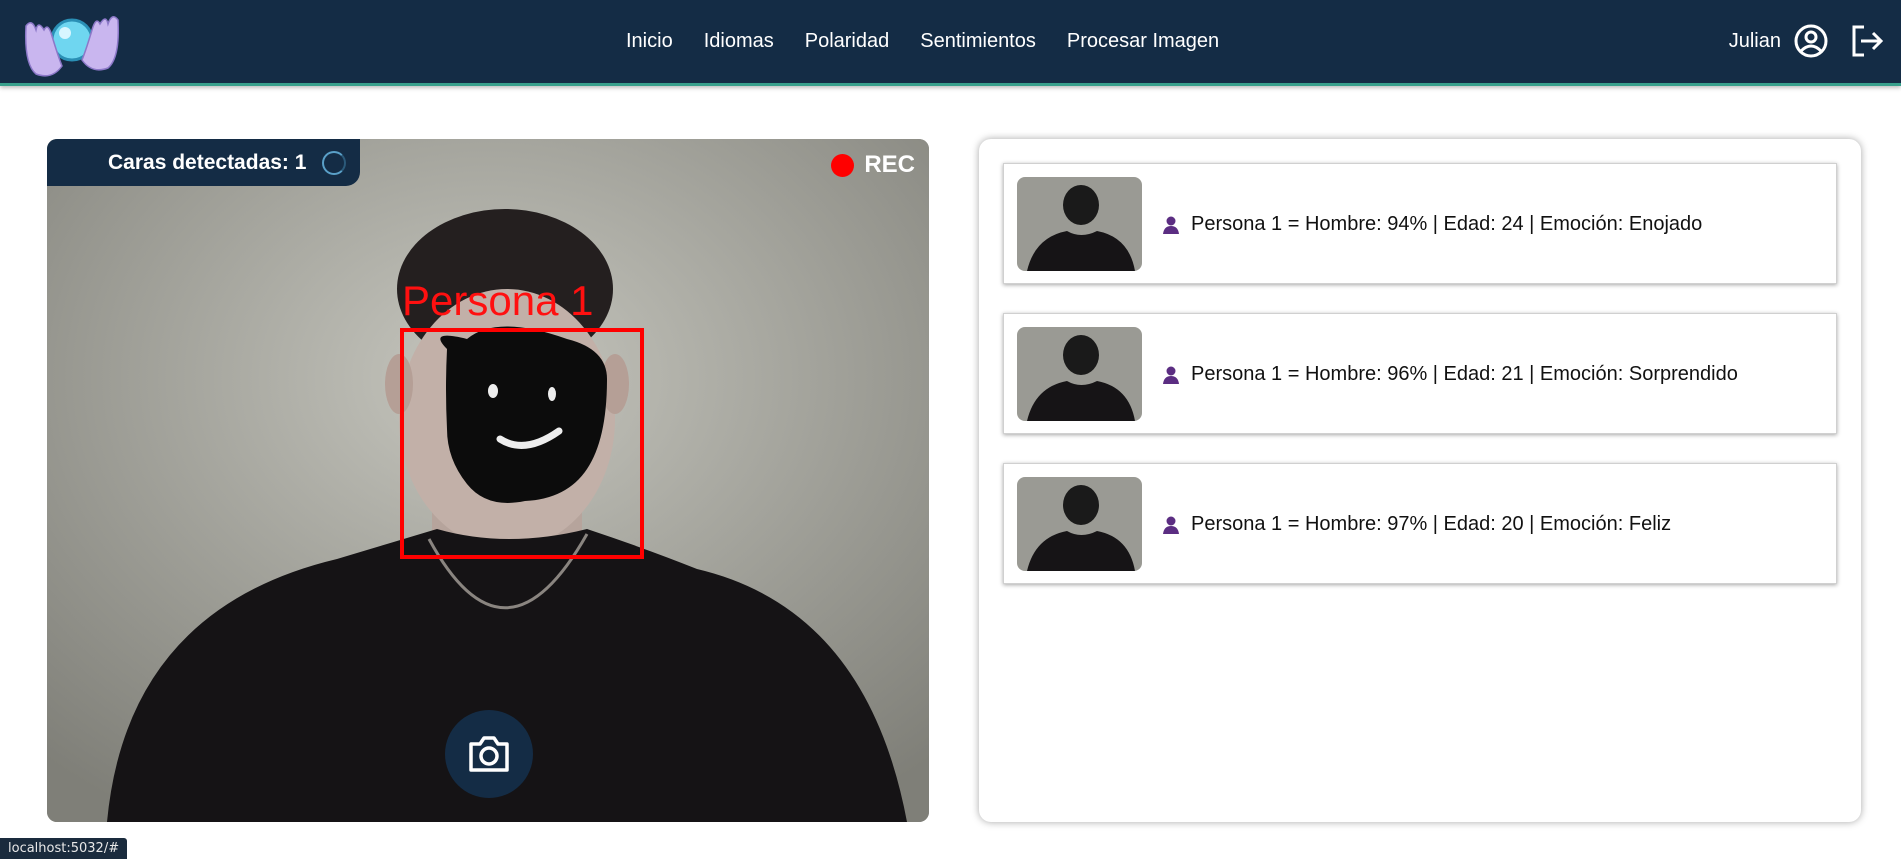  I want to click on capture-button, so click(489, 754).